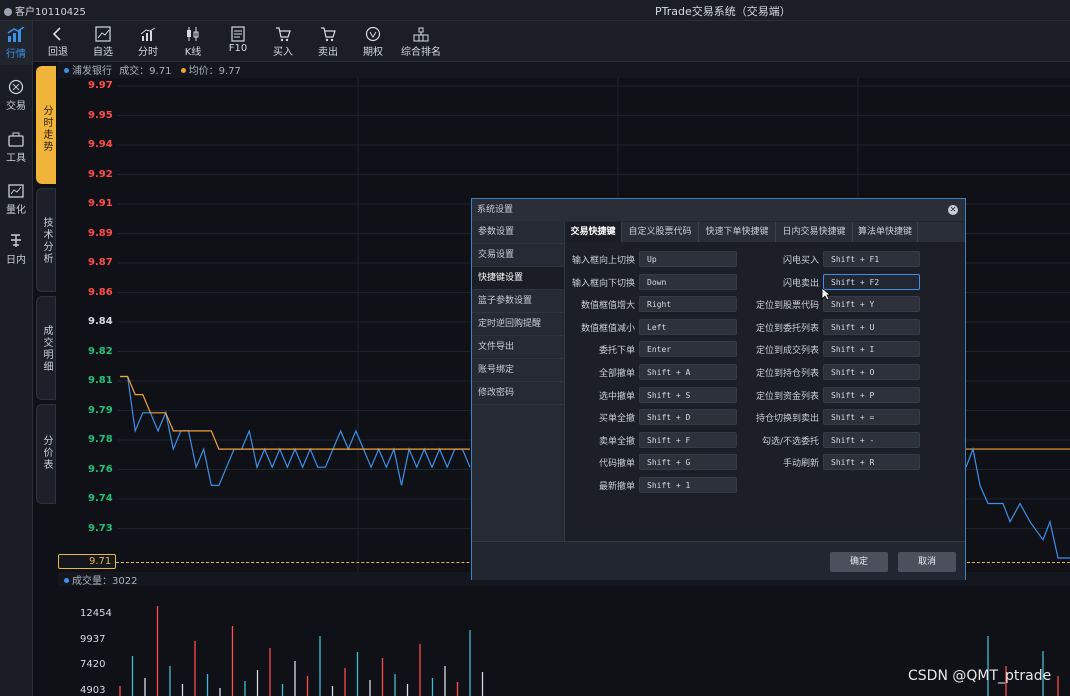  I want to click on option-button: 期权, so click(373, 41).